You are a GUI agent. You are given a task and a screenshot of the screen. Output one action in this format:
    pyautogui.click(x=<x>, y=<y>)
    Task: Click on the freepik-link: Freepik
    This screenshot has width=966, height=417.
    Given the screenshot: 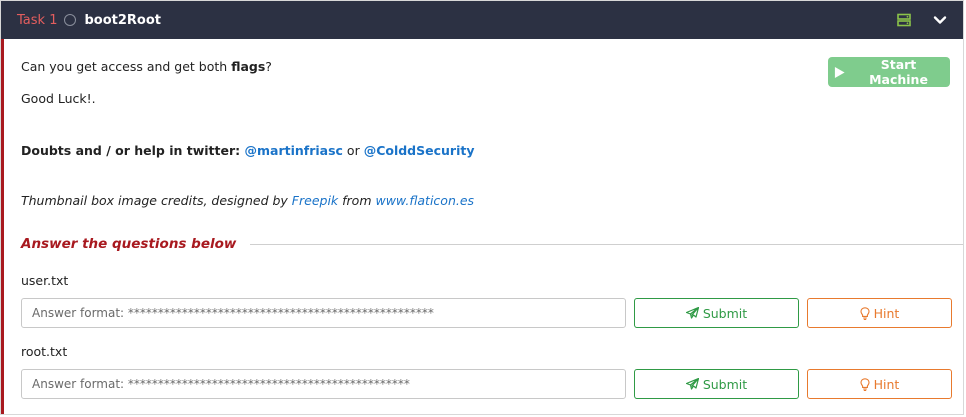 What is the action you would take?
    pyautogui.click(x=315, y=200)
    